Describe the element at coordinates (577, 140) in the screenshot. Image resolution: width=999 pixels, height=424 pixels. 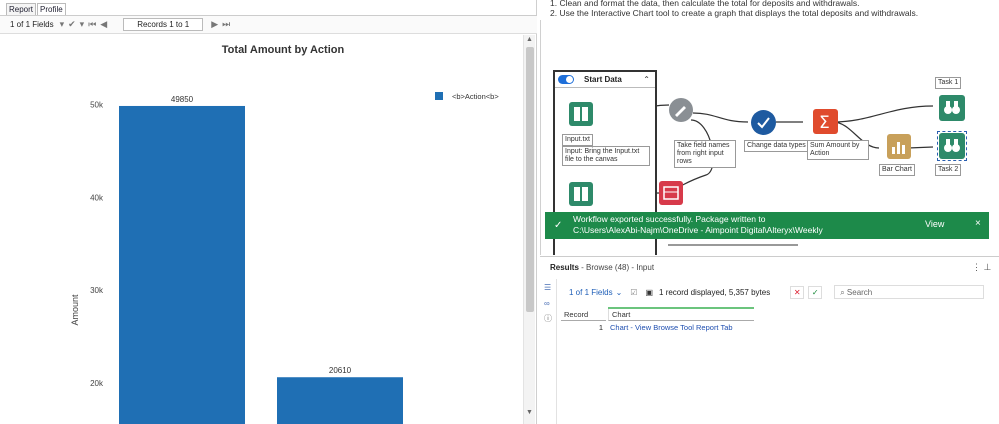
I see `input-tool-label: Input.txt` at that location.